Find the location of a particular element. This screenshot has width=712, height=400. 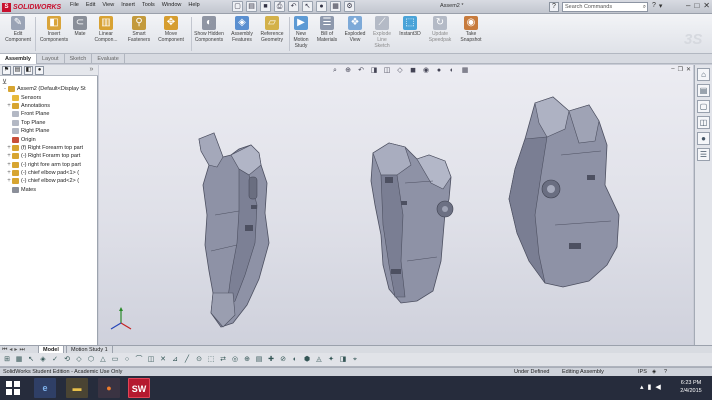

tool-icon: △ is located at coordinates (103, 360).